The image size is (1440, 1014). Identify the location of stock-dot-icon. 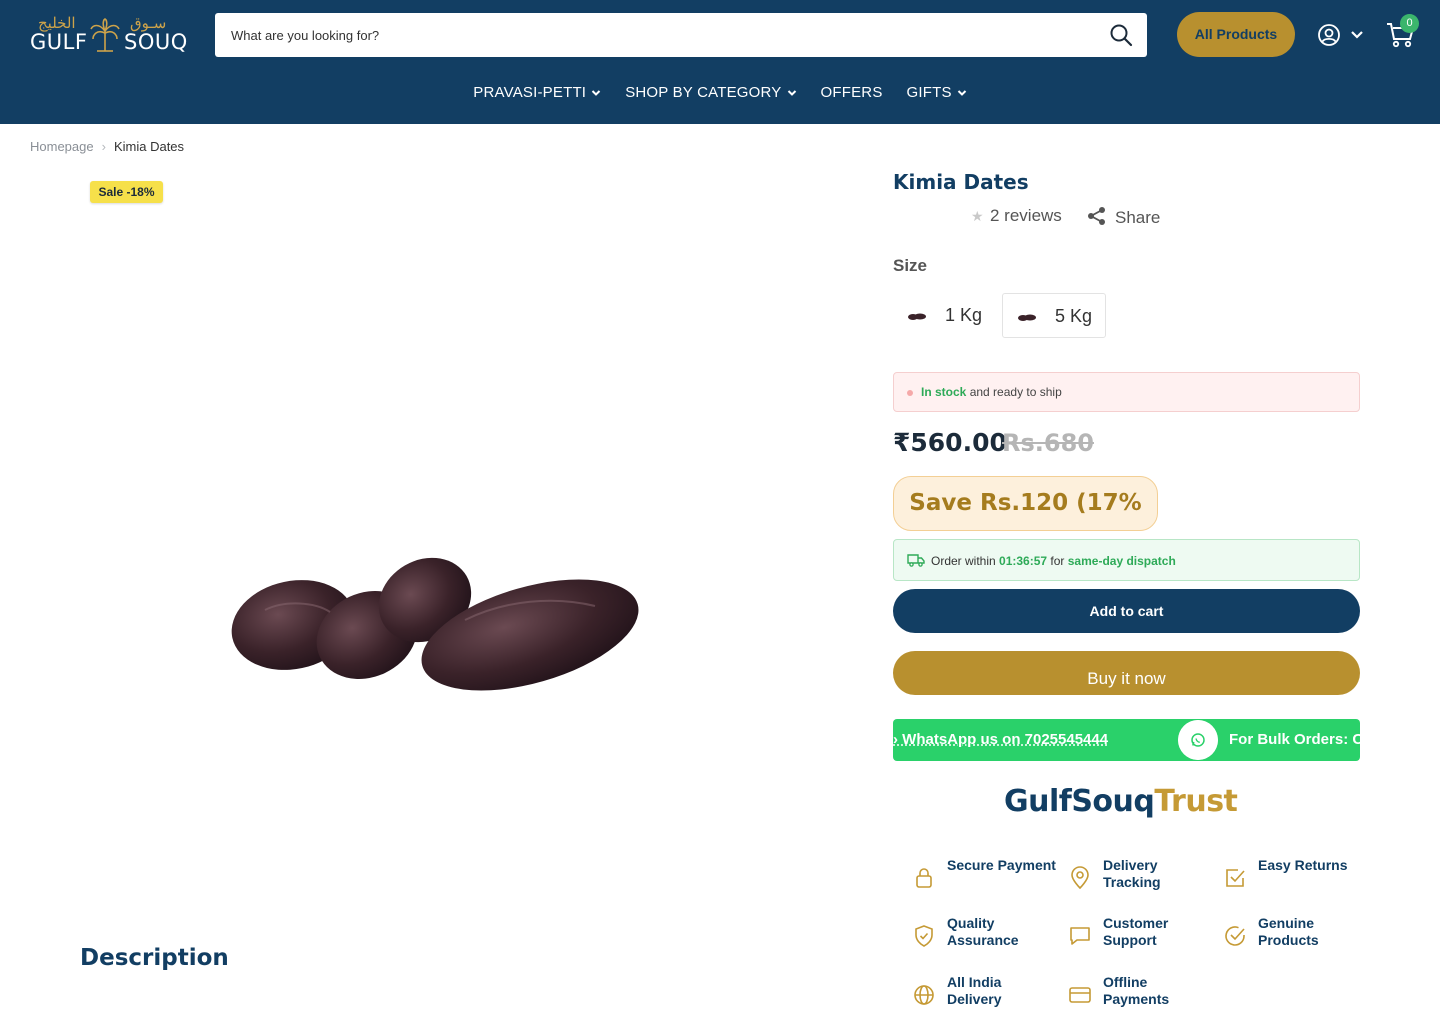
(910, 393).